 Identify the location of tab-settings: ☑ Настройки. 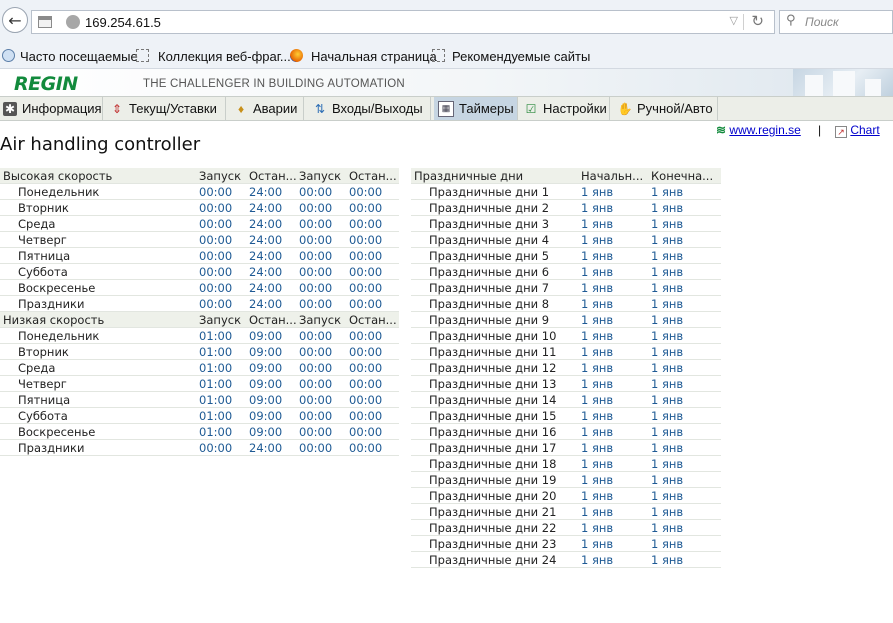
(564, 108).